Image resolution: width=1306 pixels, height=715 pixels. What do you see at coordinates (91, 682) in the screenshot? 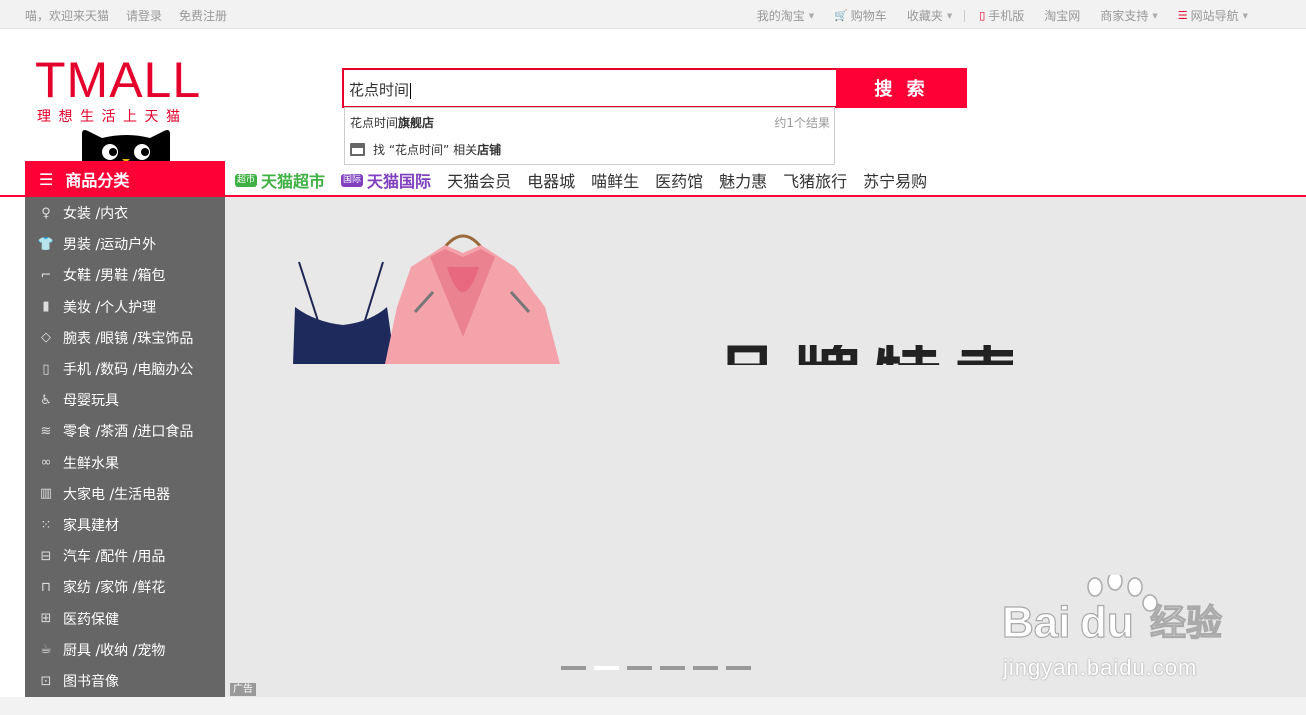
I see `sidebar-item-label: 图书音像` at bounding box center [91, 682].